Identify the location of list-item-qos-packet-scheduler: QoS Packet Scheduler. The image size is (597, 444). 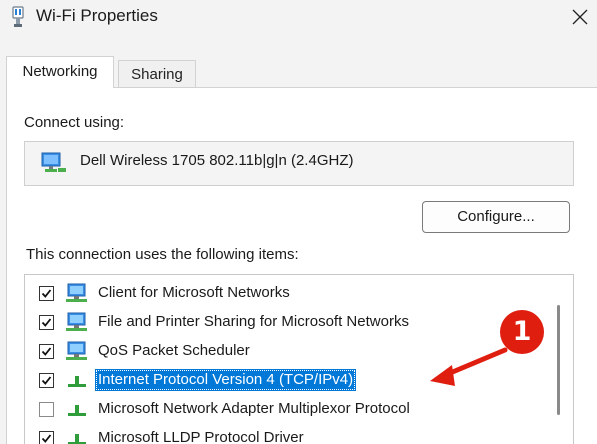
(290, 351).